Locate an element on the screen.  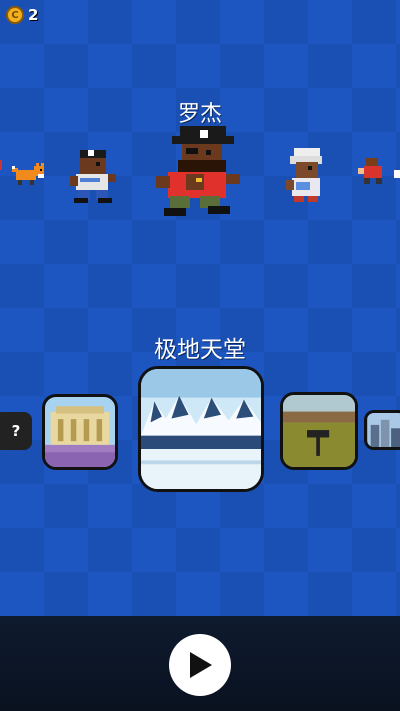
play-button is located at coordinates (200, 665).